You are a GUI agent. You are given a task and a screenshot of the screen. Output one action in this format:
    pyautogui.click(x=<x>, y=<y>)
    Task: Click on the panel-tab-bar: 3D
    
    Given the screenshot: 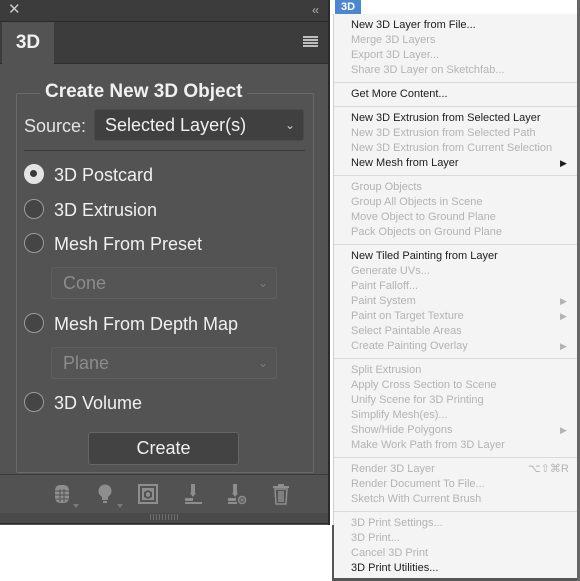 What is the action you would take?
    pyautogui.click(x=164, y=43)
    